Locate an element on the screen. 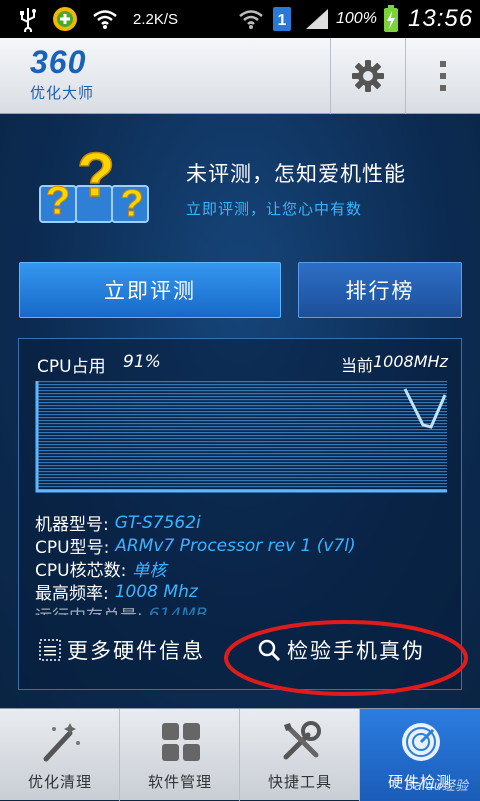 This screenshot has height=801, width=480. clock: 13:56 is located at coordinates (441, 18).